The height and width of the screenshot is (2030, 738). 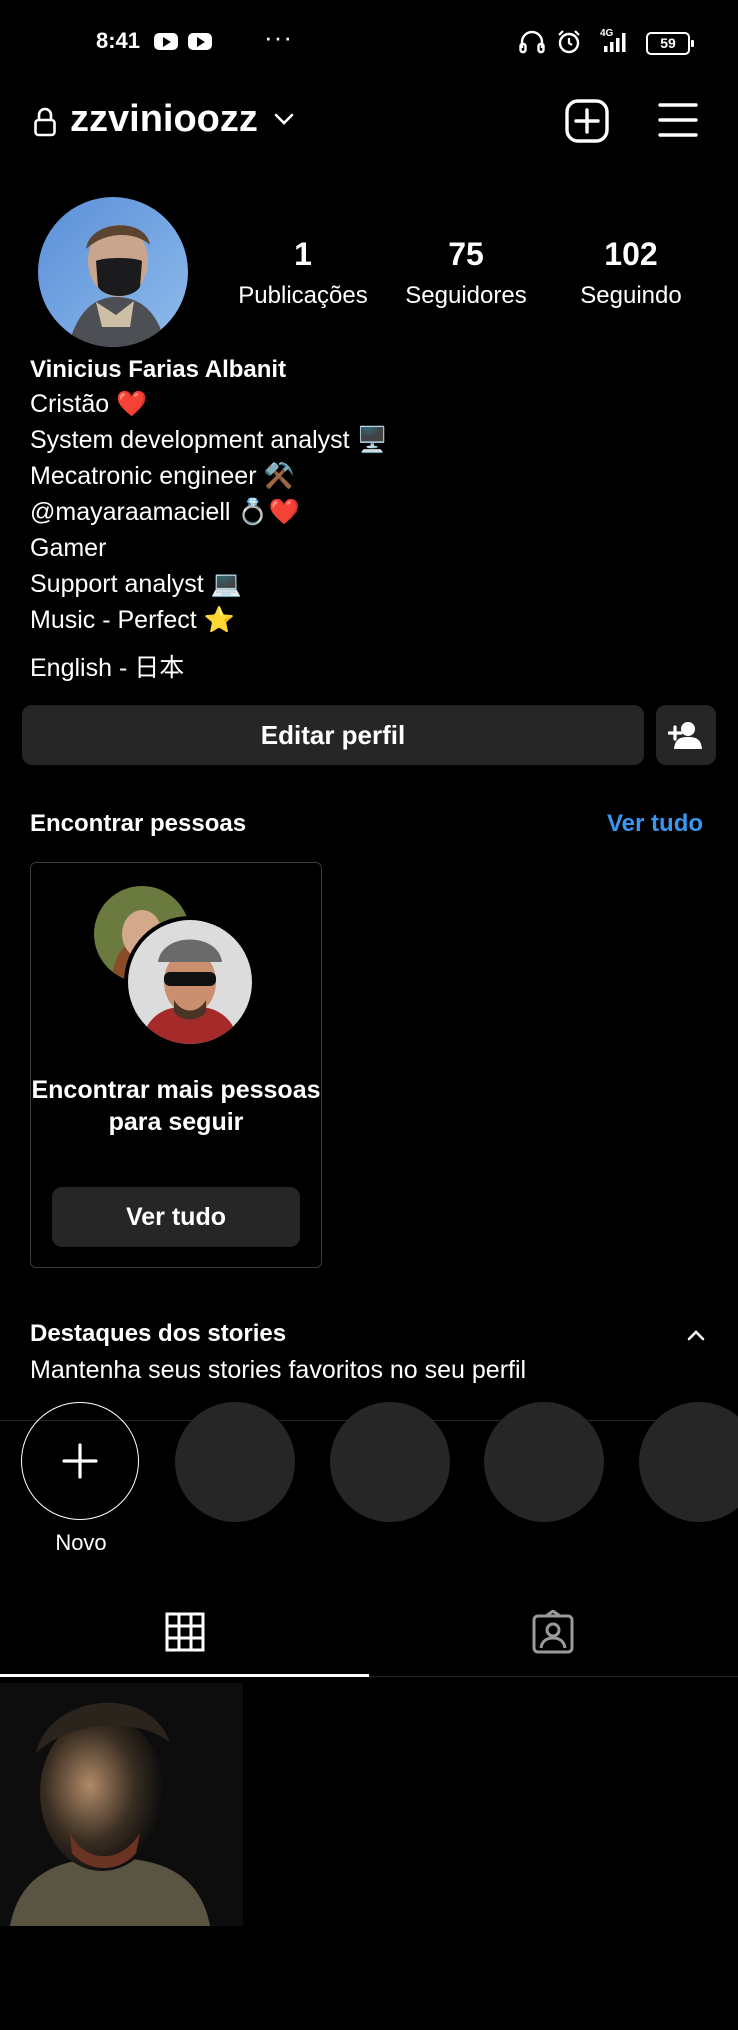 What do you see at coordinates (278, 37) in the screenshot?
I see `more-notifications-icon: ···` at bounding box center [278, 37].